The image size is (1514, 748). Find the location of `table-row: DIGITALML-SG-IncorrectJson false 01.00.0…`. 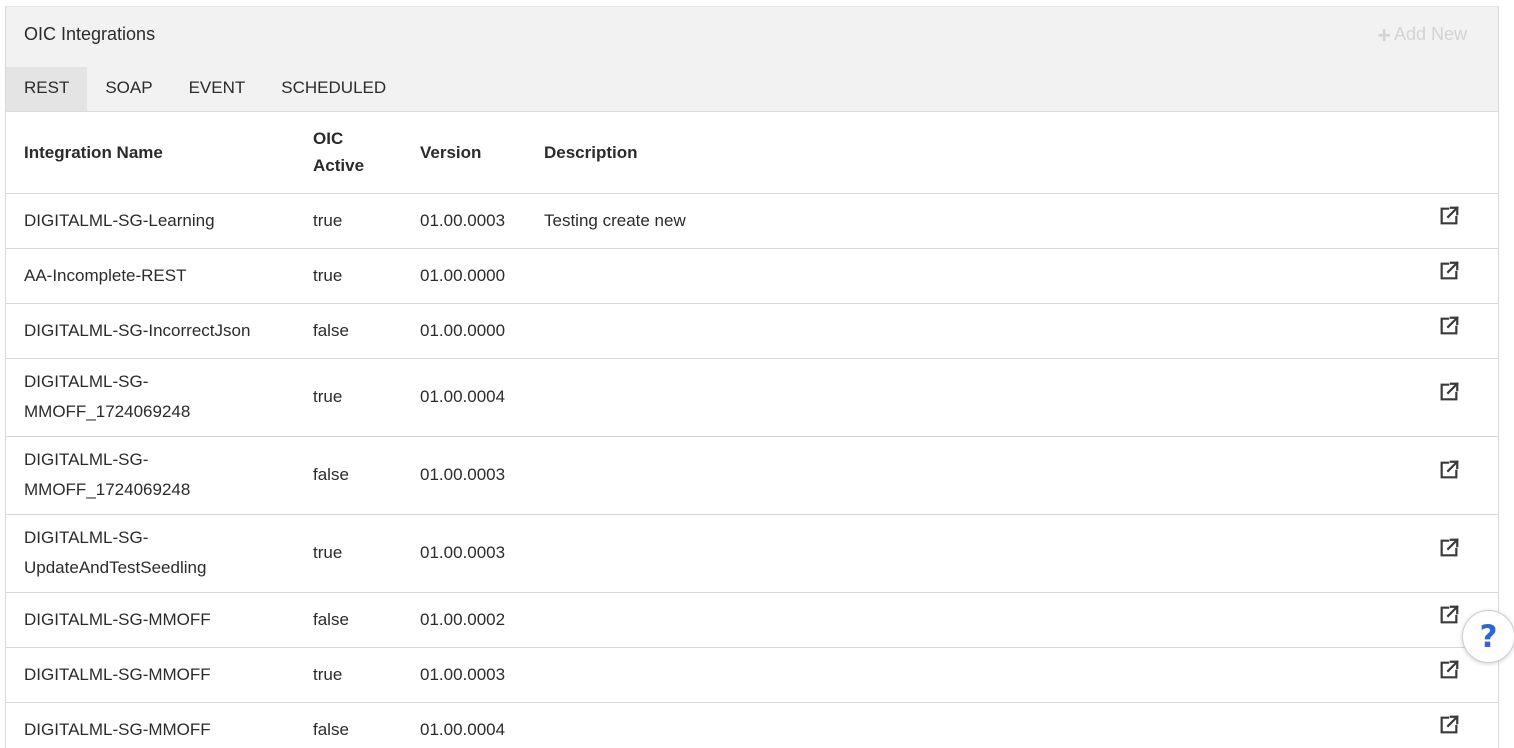

table-row: DIGITALML-SG-IncorrectJson false 01.00.0… is located at coordinates (752, 331).